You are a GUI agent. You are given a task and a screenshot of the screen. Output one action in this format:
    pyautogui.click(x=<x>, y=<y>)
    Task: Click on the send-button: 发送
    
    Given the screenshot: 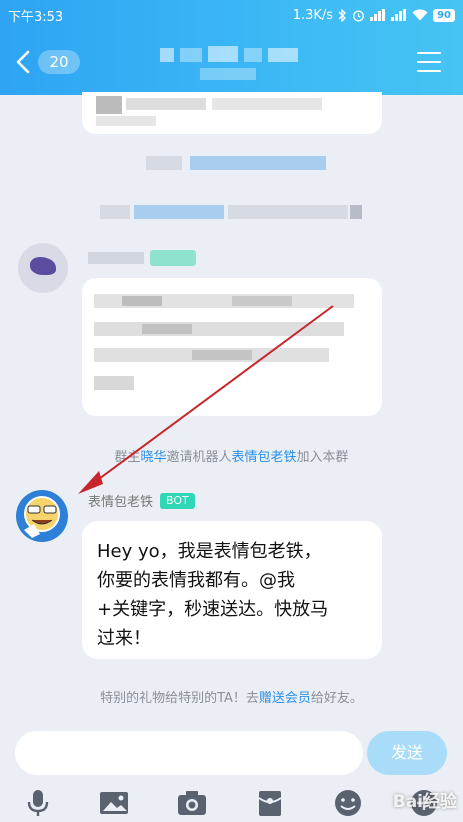 What is the action you would take?
    pyautogui.click(x=407, y=753)
    